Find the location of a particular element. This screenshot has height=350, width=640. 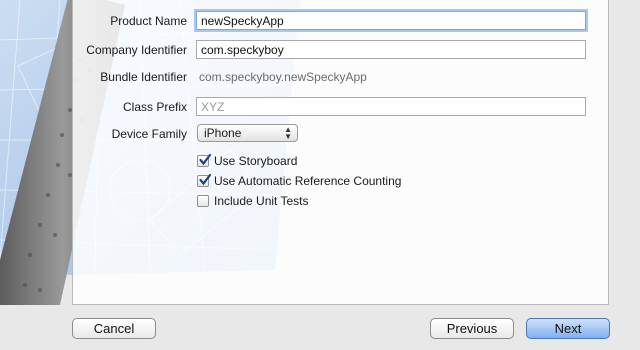

device-family-selected-value: iPhone is located at coordinates (223, 133).